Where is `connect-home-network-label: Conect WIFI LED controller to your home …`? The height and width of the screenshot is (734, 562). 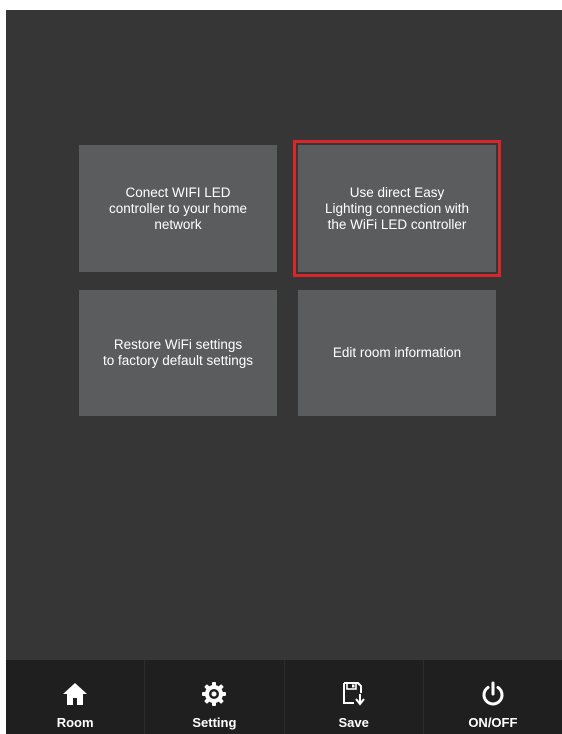 connect-home-network-label: Conect WIFI LED controller to your home … is located at coordinates (178, 208).